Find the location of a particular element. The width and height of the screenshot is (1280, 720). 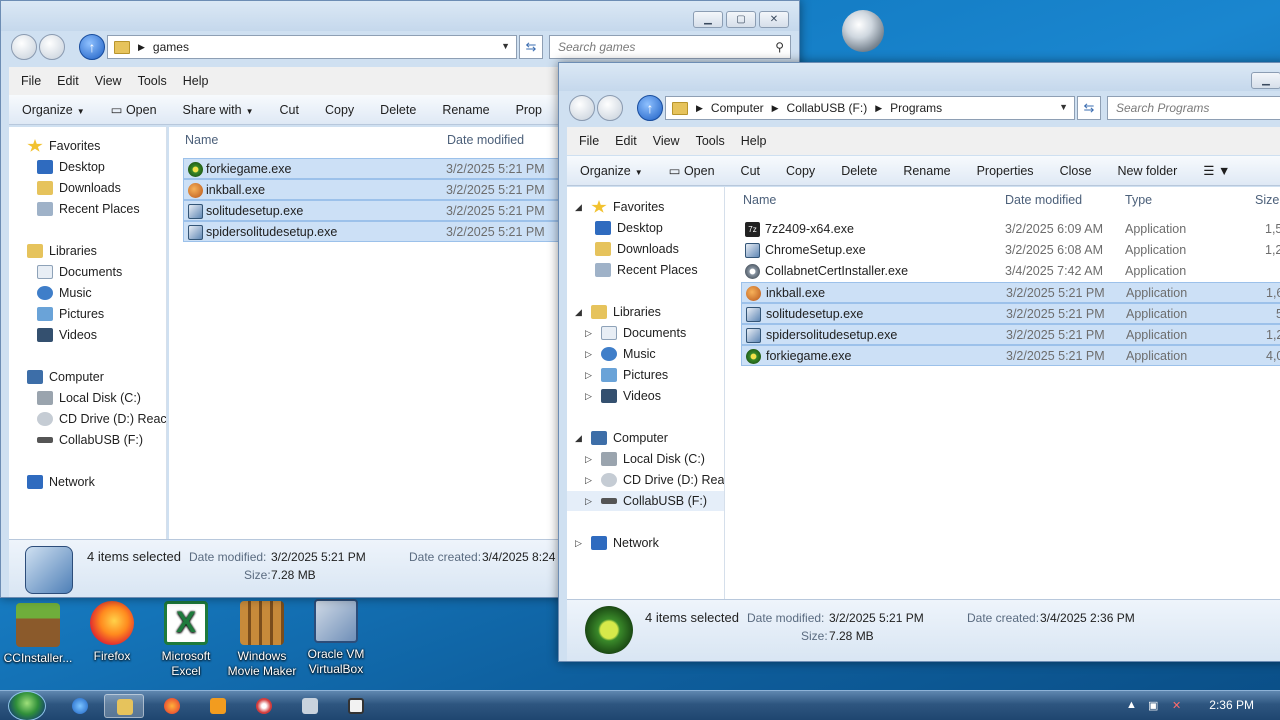

column-header-type: Type is located at coordinates (1138, 200).